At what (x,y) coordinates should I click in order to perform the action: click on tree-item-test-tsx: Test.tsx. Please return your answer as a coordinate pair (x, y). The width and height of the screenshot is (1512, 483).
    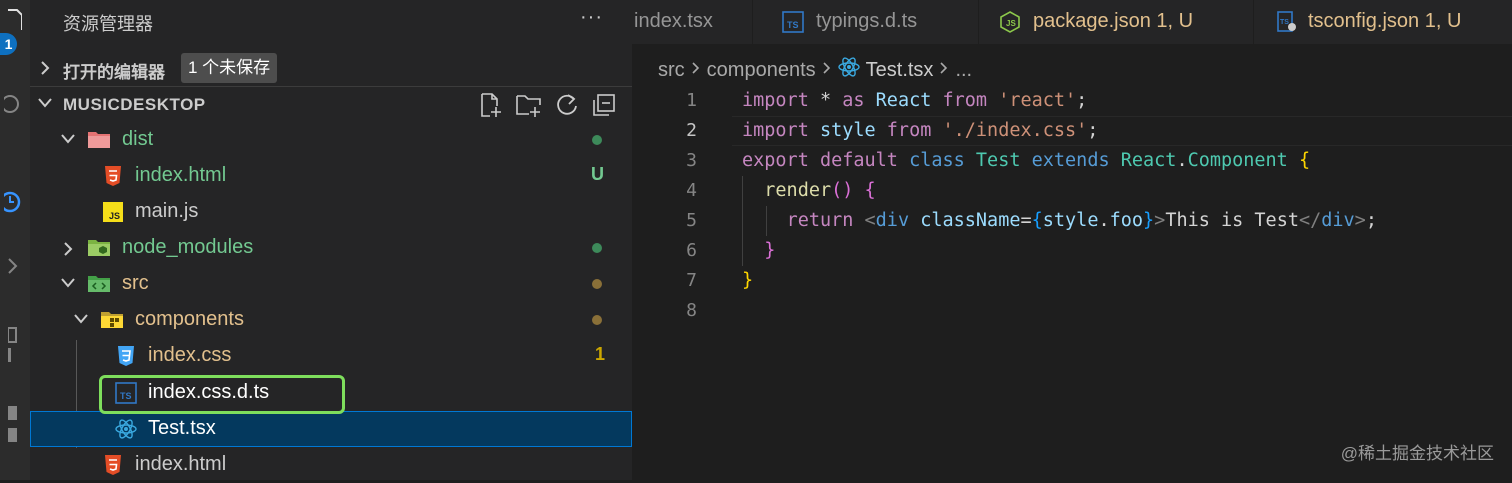
    Looking at the image, I should click on (331, 429).